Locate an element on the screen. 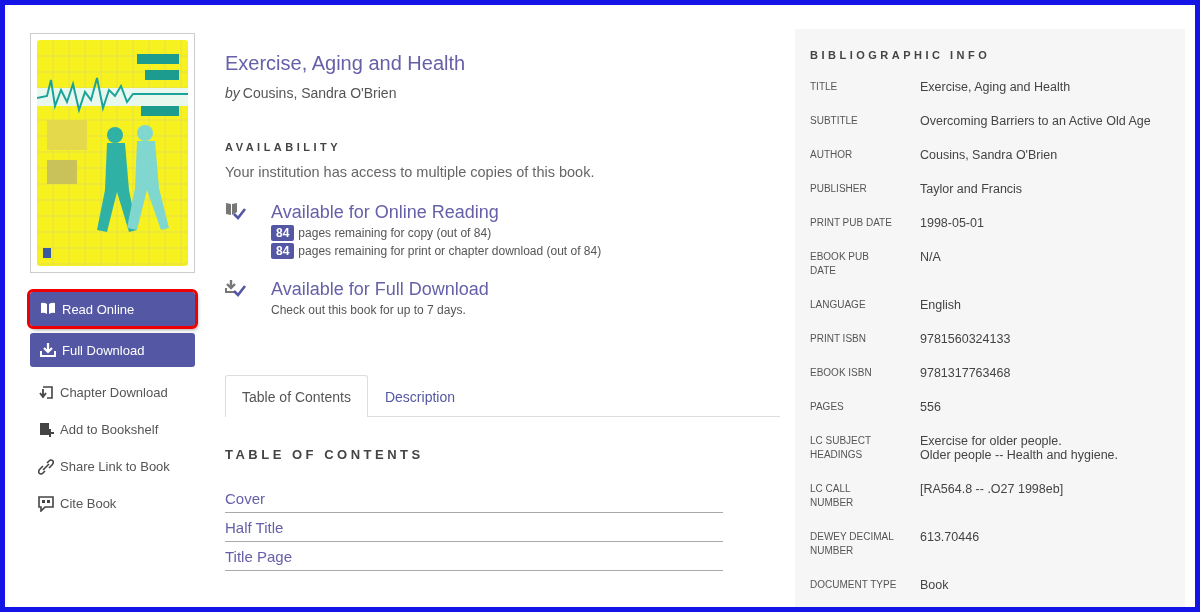 The width and height of the screenshot is (1200, 612). action-link: Cite Book is located at coordinates (112, 503).